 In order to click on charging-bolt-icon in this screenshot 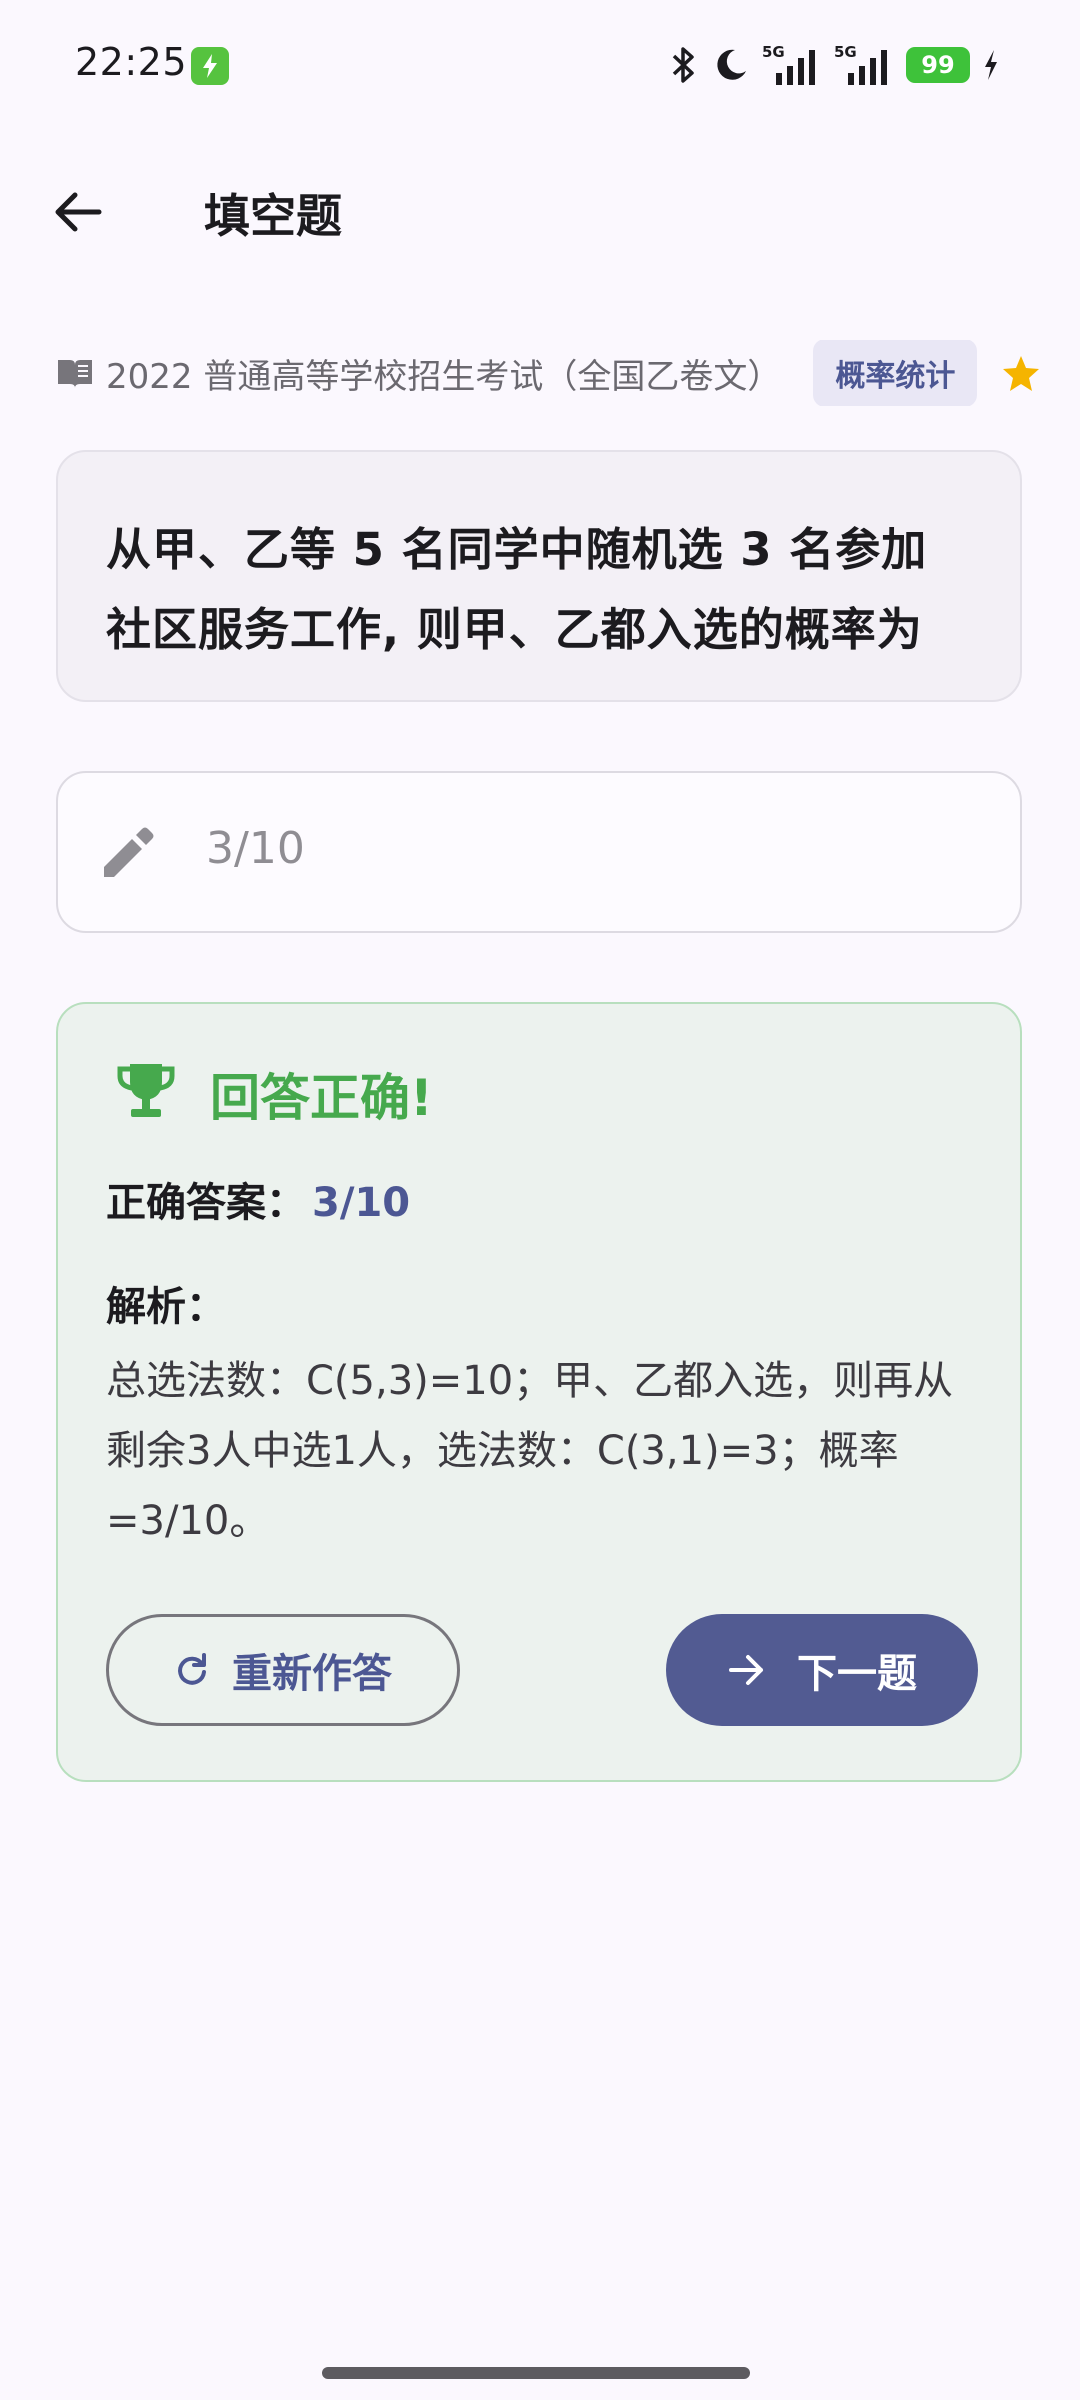, I will do `click(991, 65)`.